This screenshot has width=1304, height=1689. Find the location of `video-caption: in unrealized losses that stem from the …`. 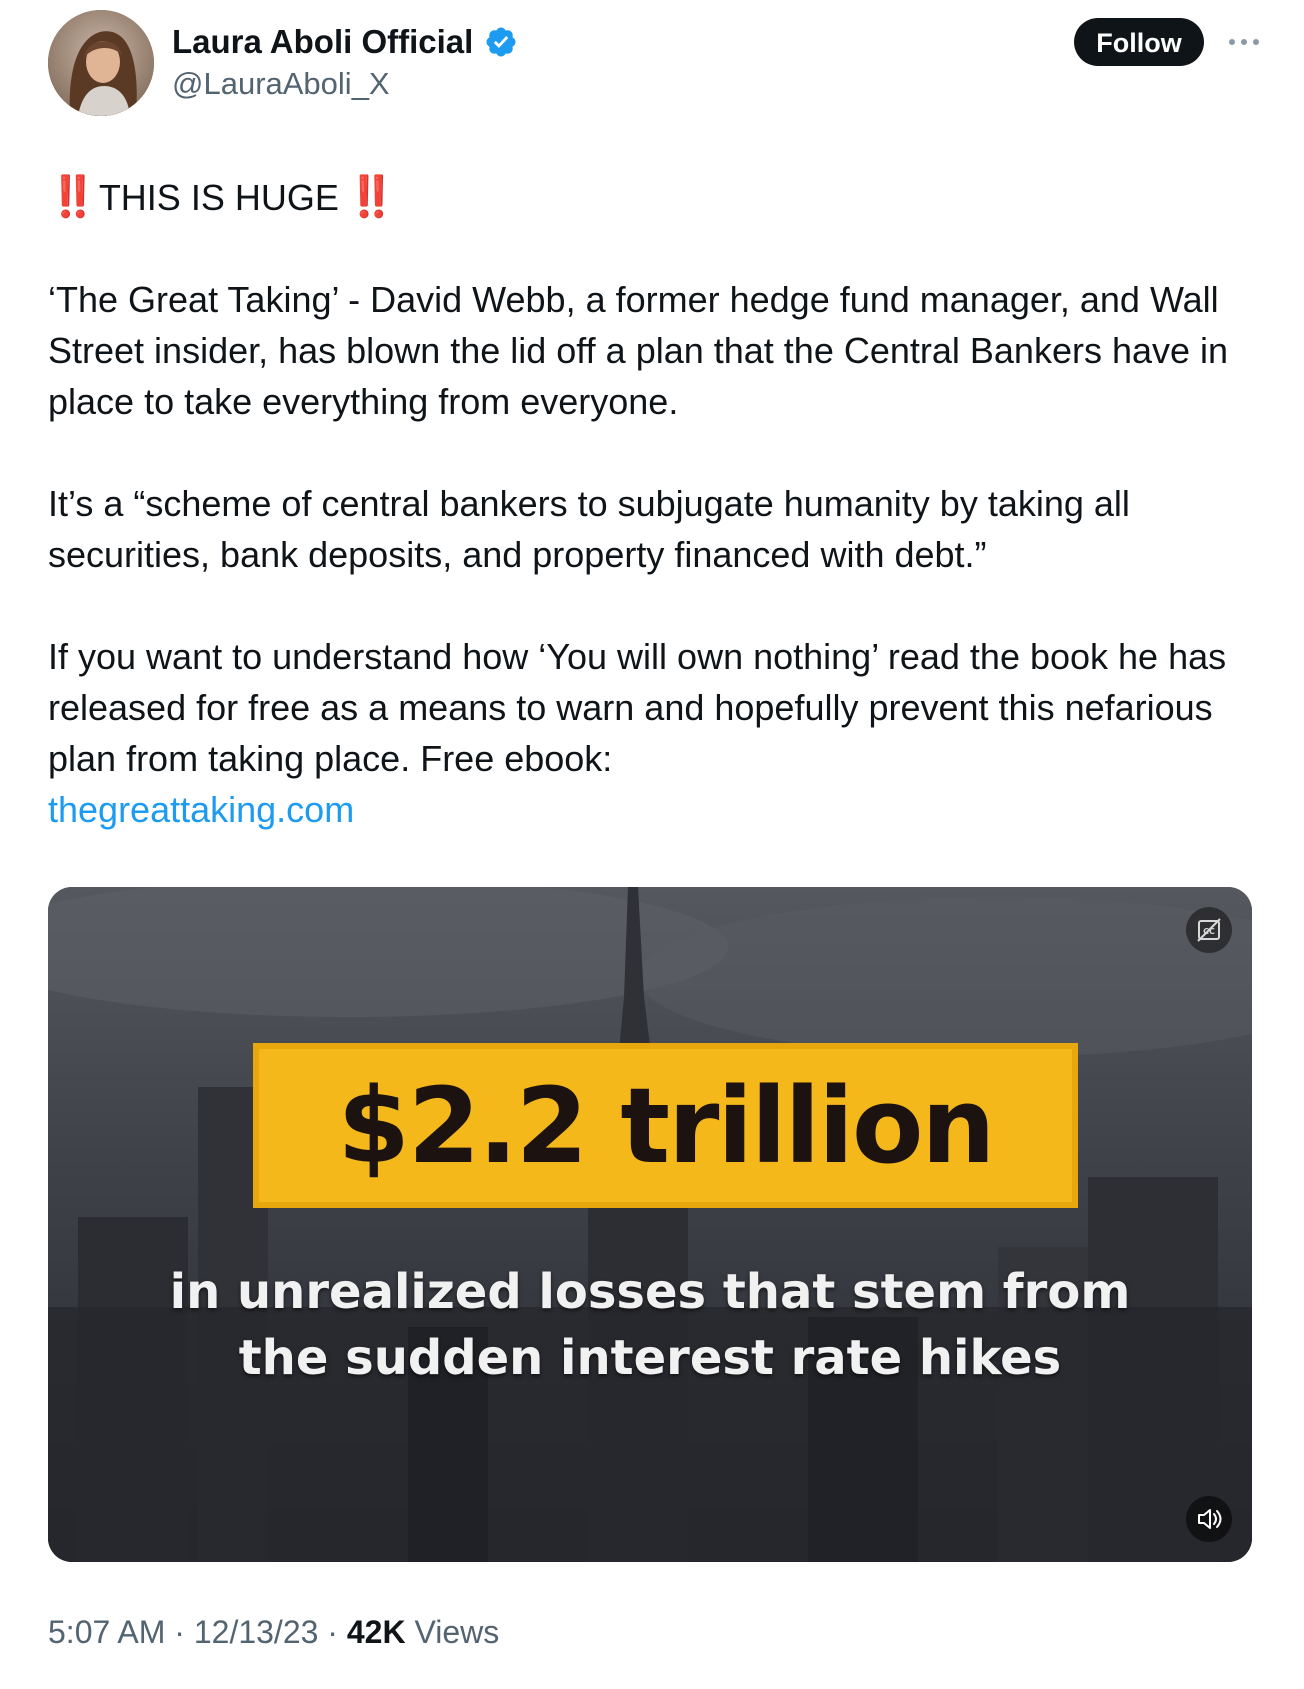

video-caption: in unrealized losses that stem from the … is located at coordinates (650, 1325).